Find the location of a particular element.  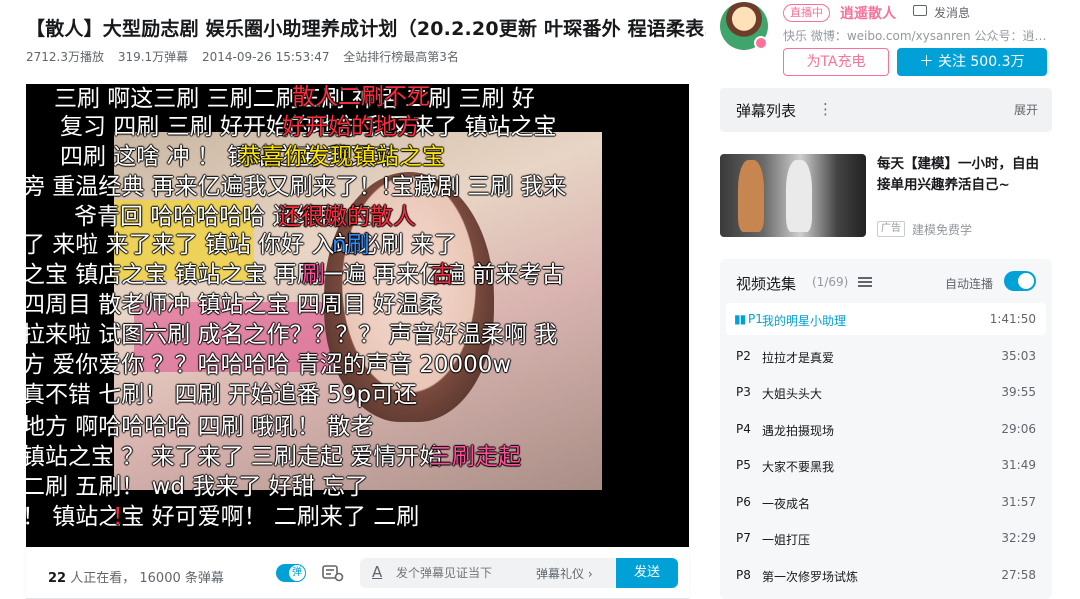

danmaku-comment: 四周目 散老师冲 镇站之宝 四周目 好温柔 is located at coordinates (234, 305).